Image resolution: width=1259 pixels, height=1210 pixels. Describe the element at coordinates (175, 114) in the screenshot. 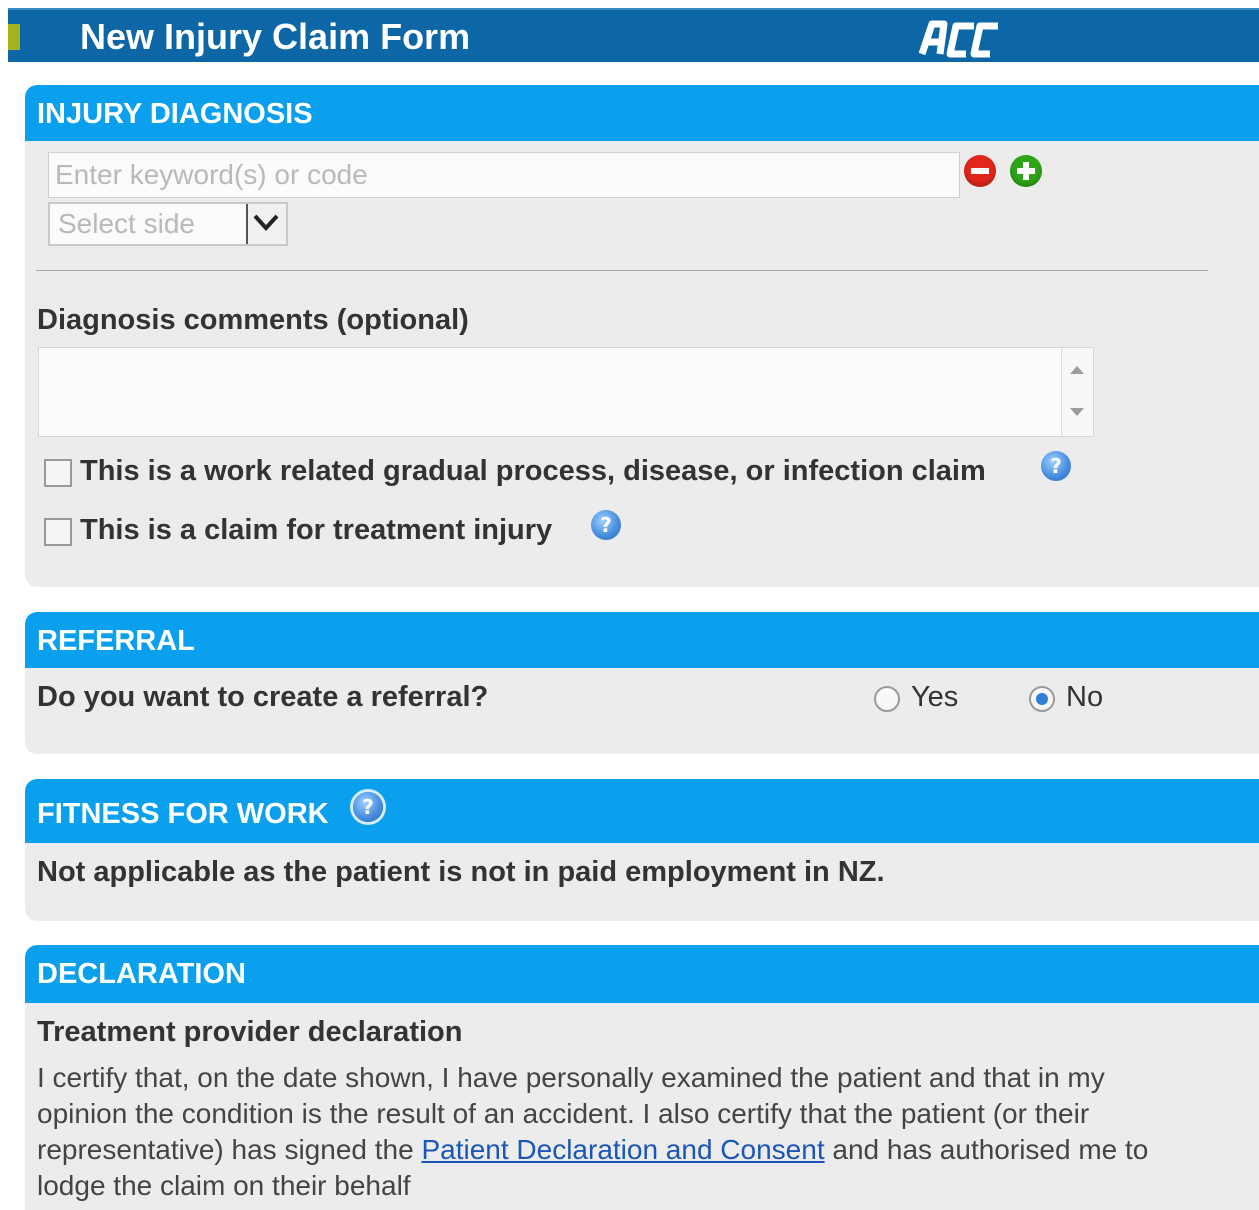

I see `section-title: INJURY DIAGNOSIS` at that location.